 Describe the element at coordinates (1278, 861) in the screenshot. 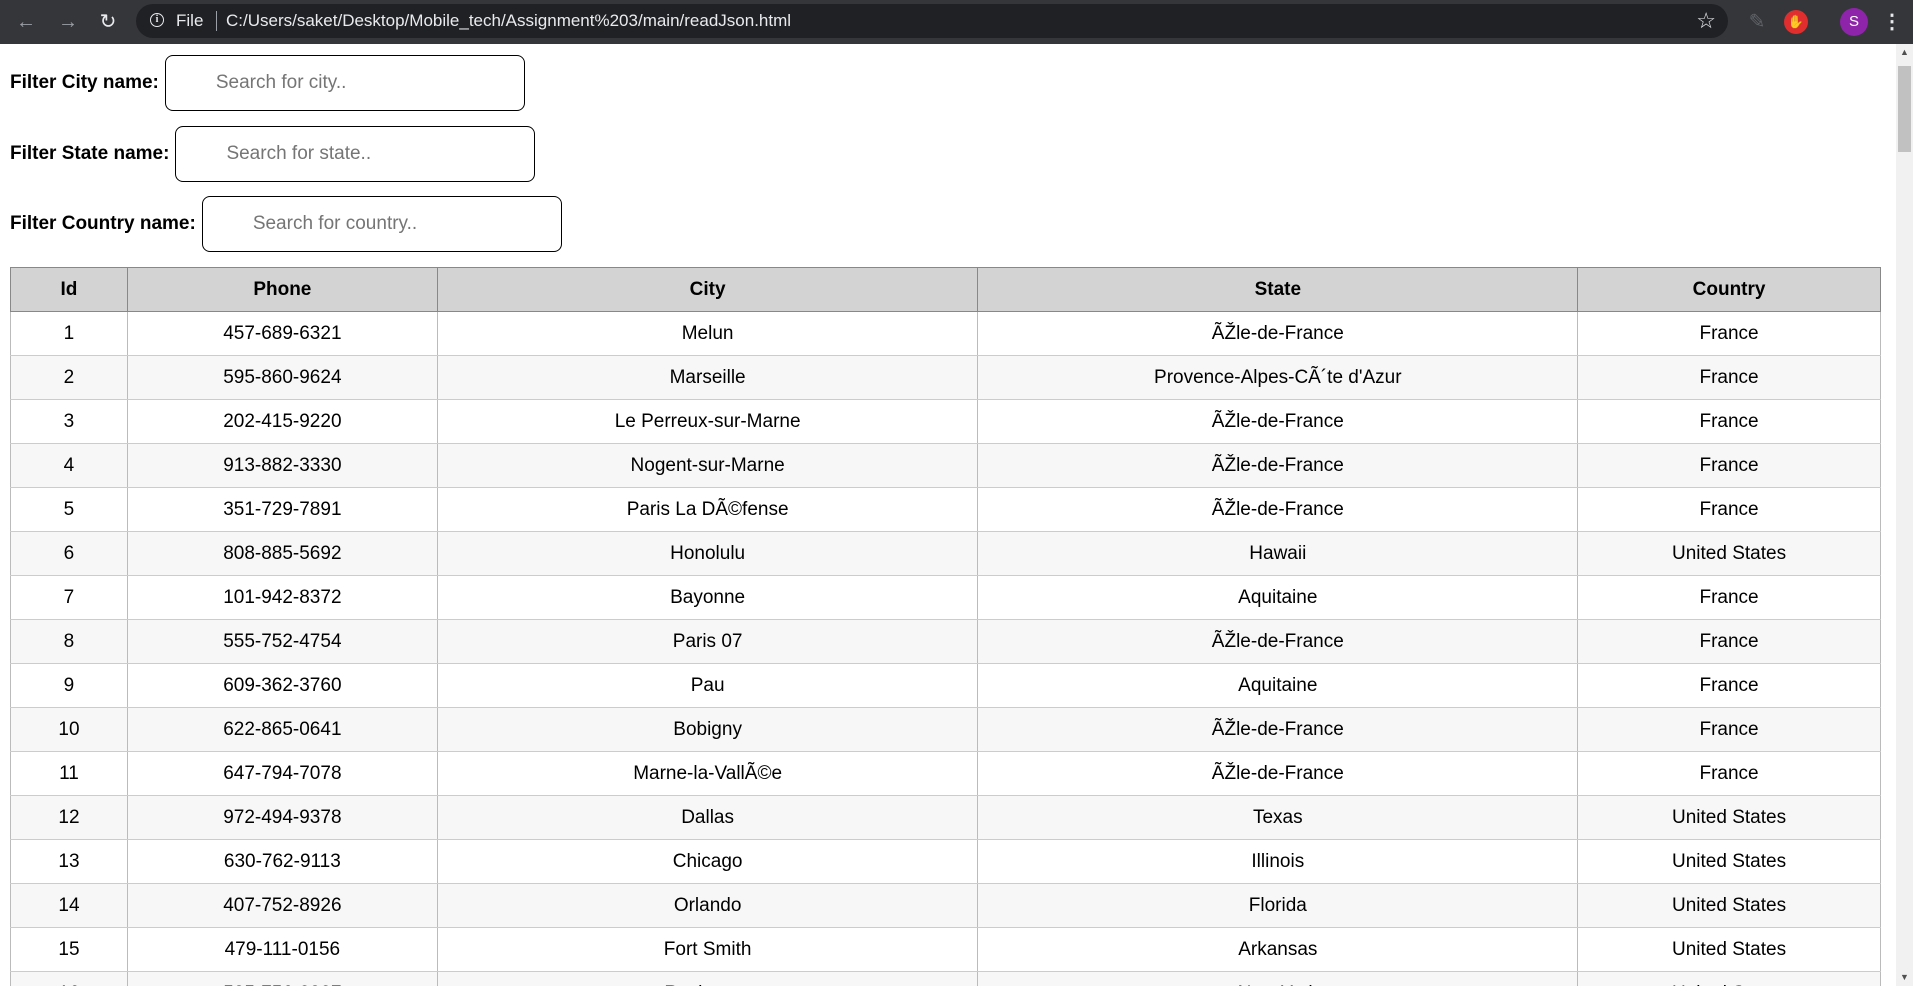

I see `cell-state: Illinois` at that location.